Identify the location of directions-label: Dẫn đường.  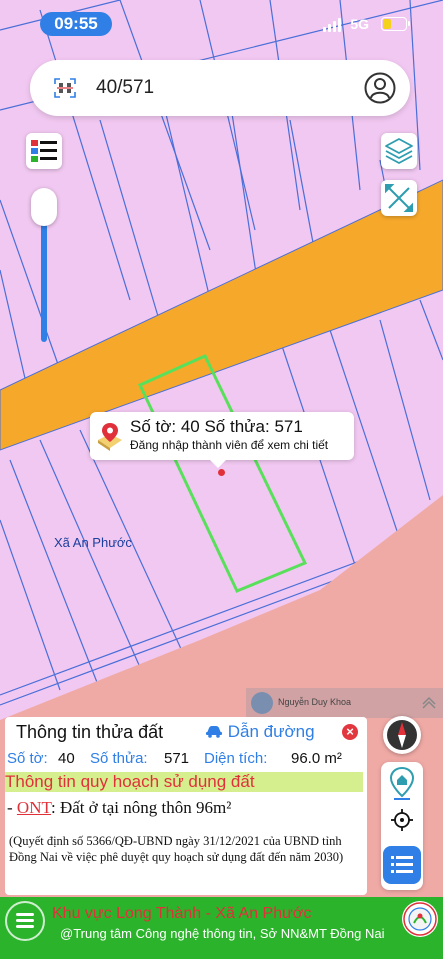
(271, 731).